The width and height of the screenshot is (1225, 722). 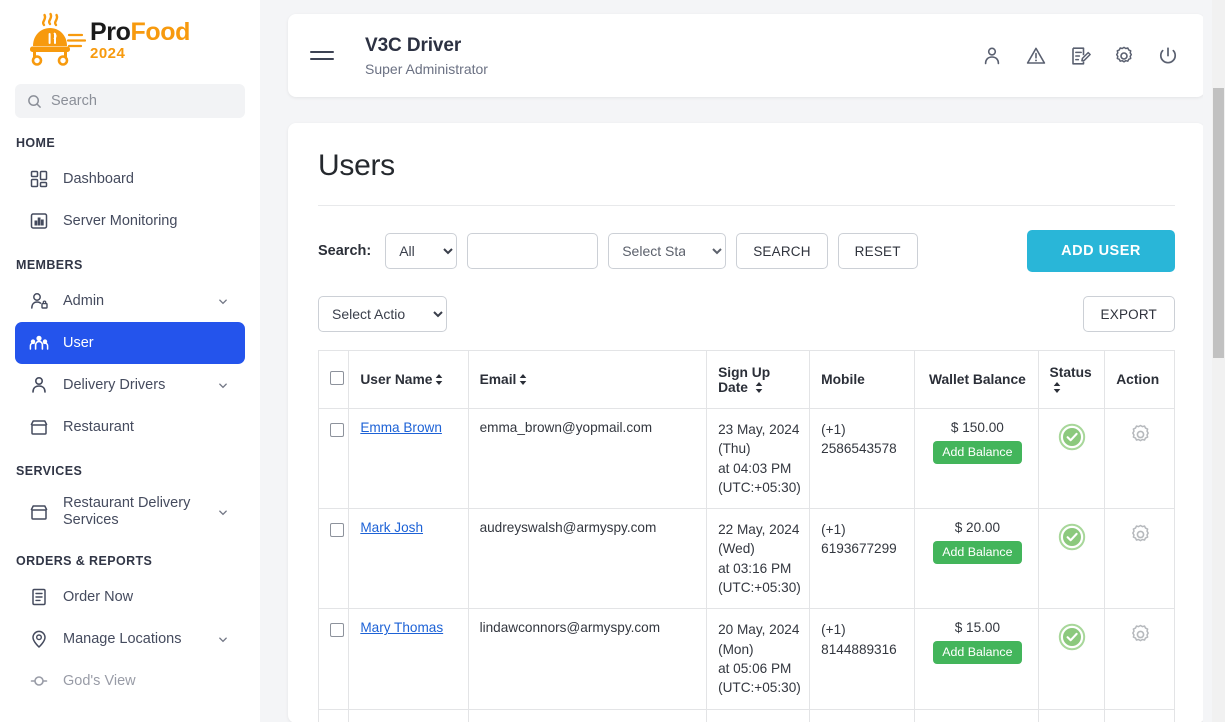 What do you see at coordinates (877, 251) in the screenshot?
I see `reset-button: RESET` at bounding box center [877, 251].